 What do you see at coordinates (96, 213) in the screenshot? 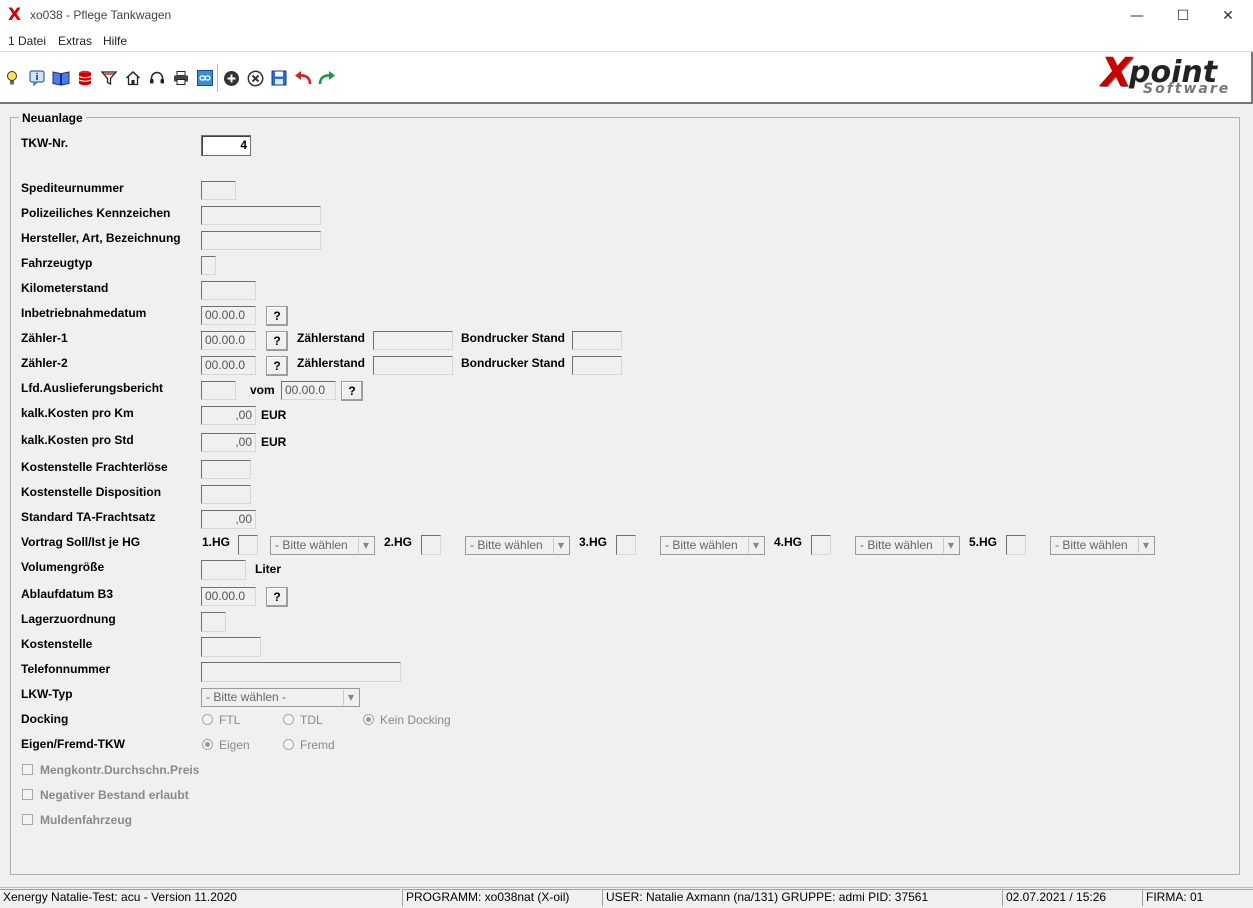
I see `kennzeichen-label: Polizeiliches Kennzeichen` at bounding box center [96, 213].